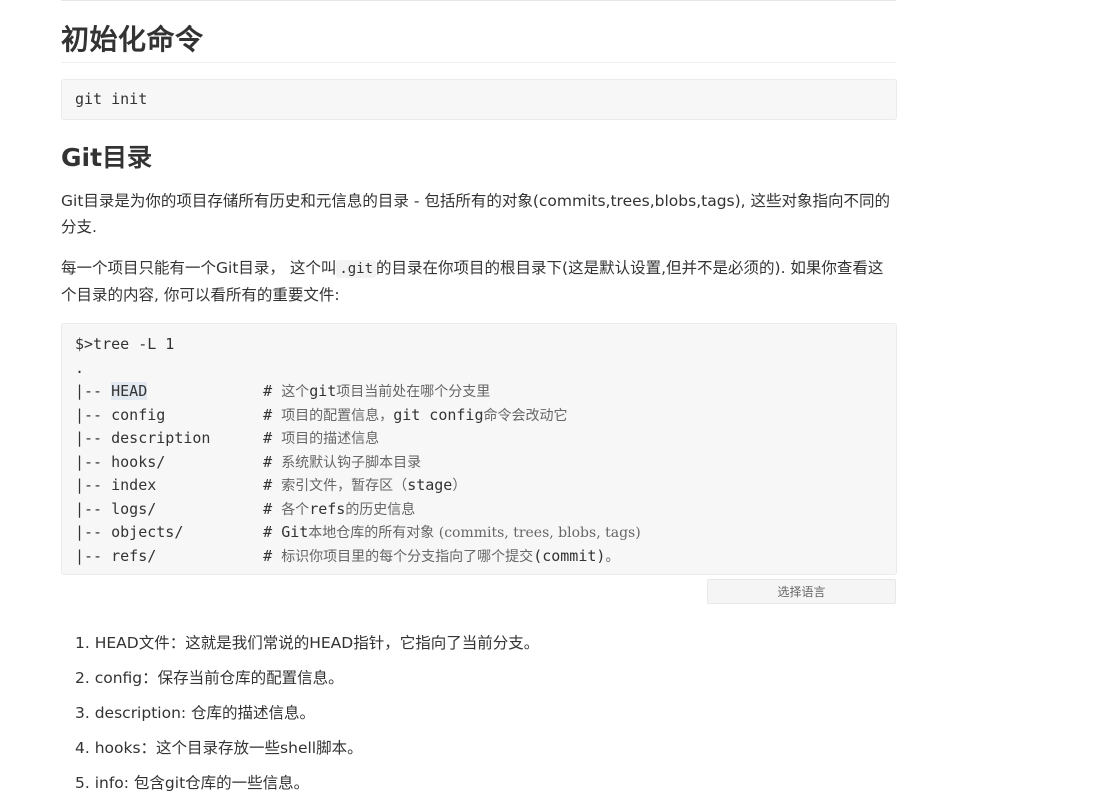 The height and width of the screenshot is (803, 1109). I want to click on select-language-button: 选择语言, so click(801, 591).